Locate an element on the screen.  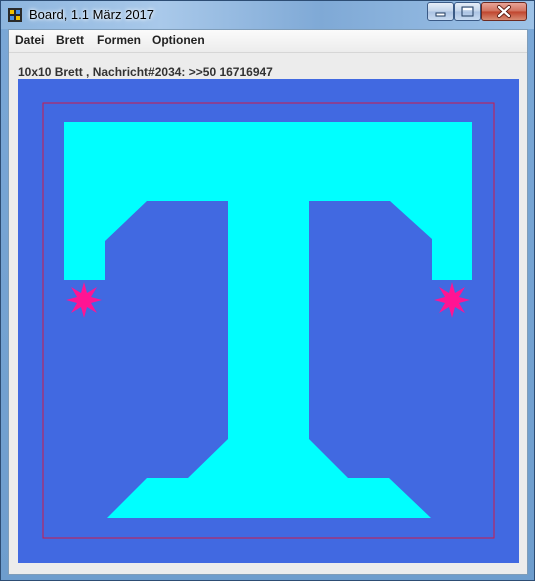
minimize-button is located at coordinates (440, 11).